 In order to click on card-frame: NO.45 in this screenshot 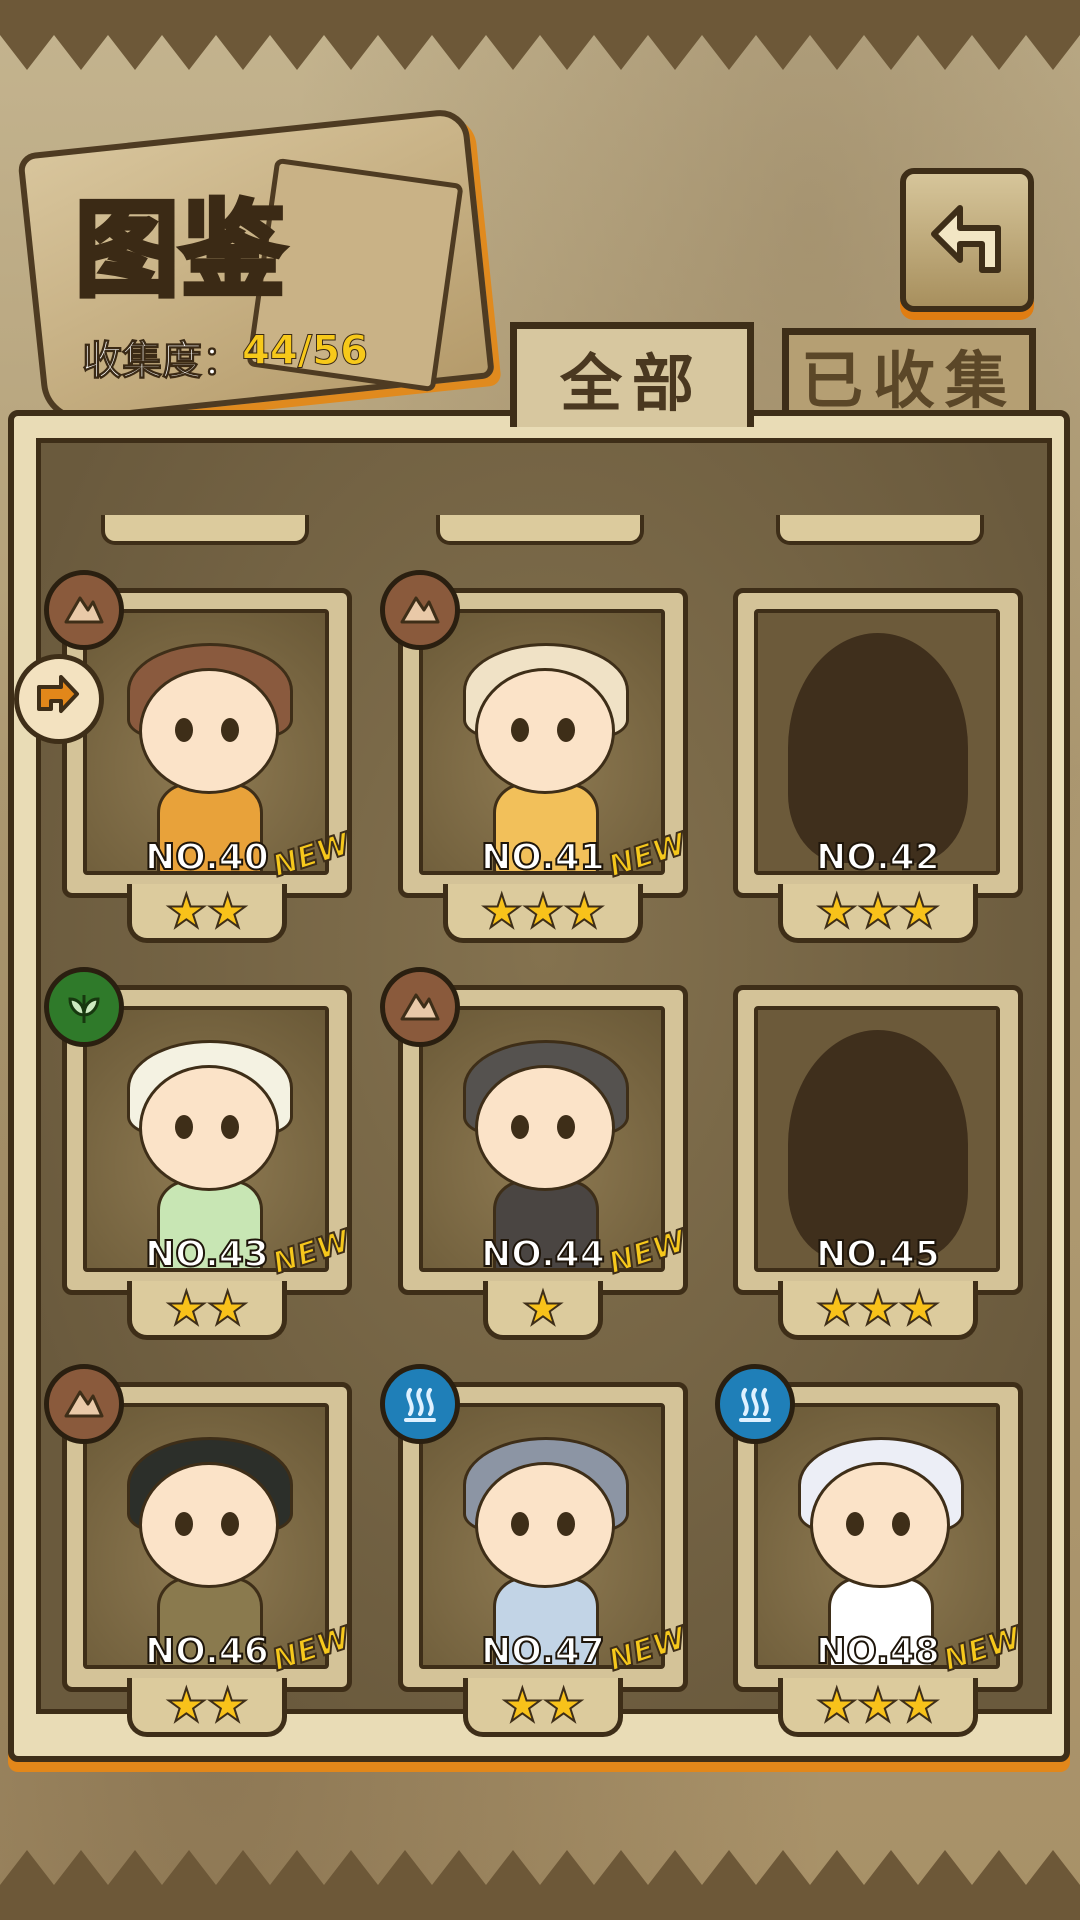, I will do `click(878, 1140)`.